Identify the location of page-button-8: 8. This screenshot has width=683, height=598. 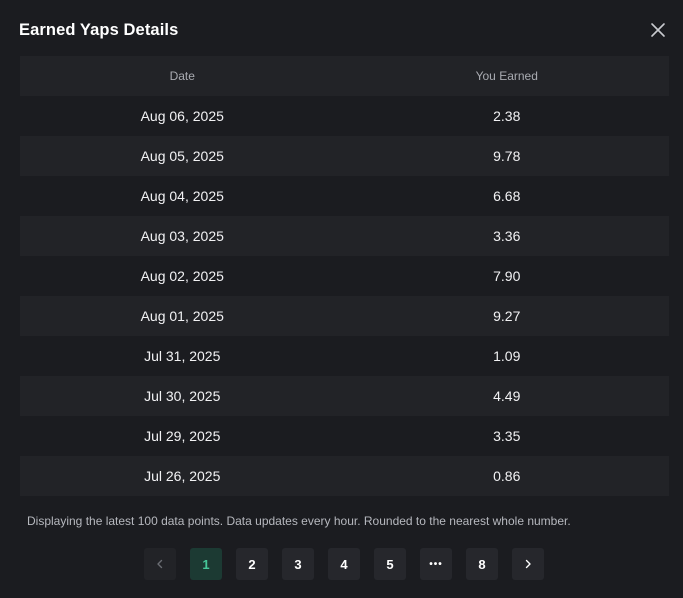
(482, 564).